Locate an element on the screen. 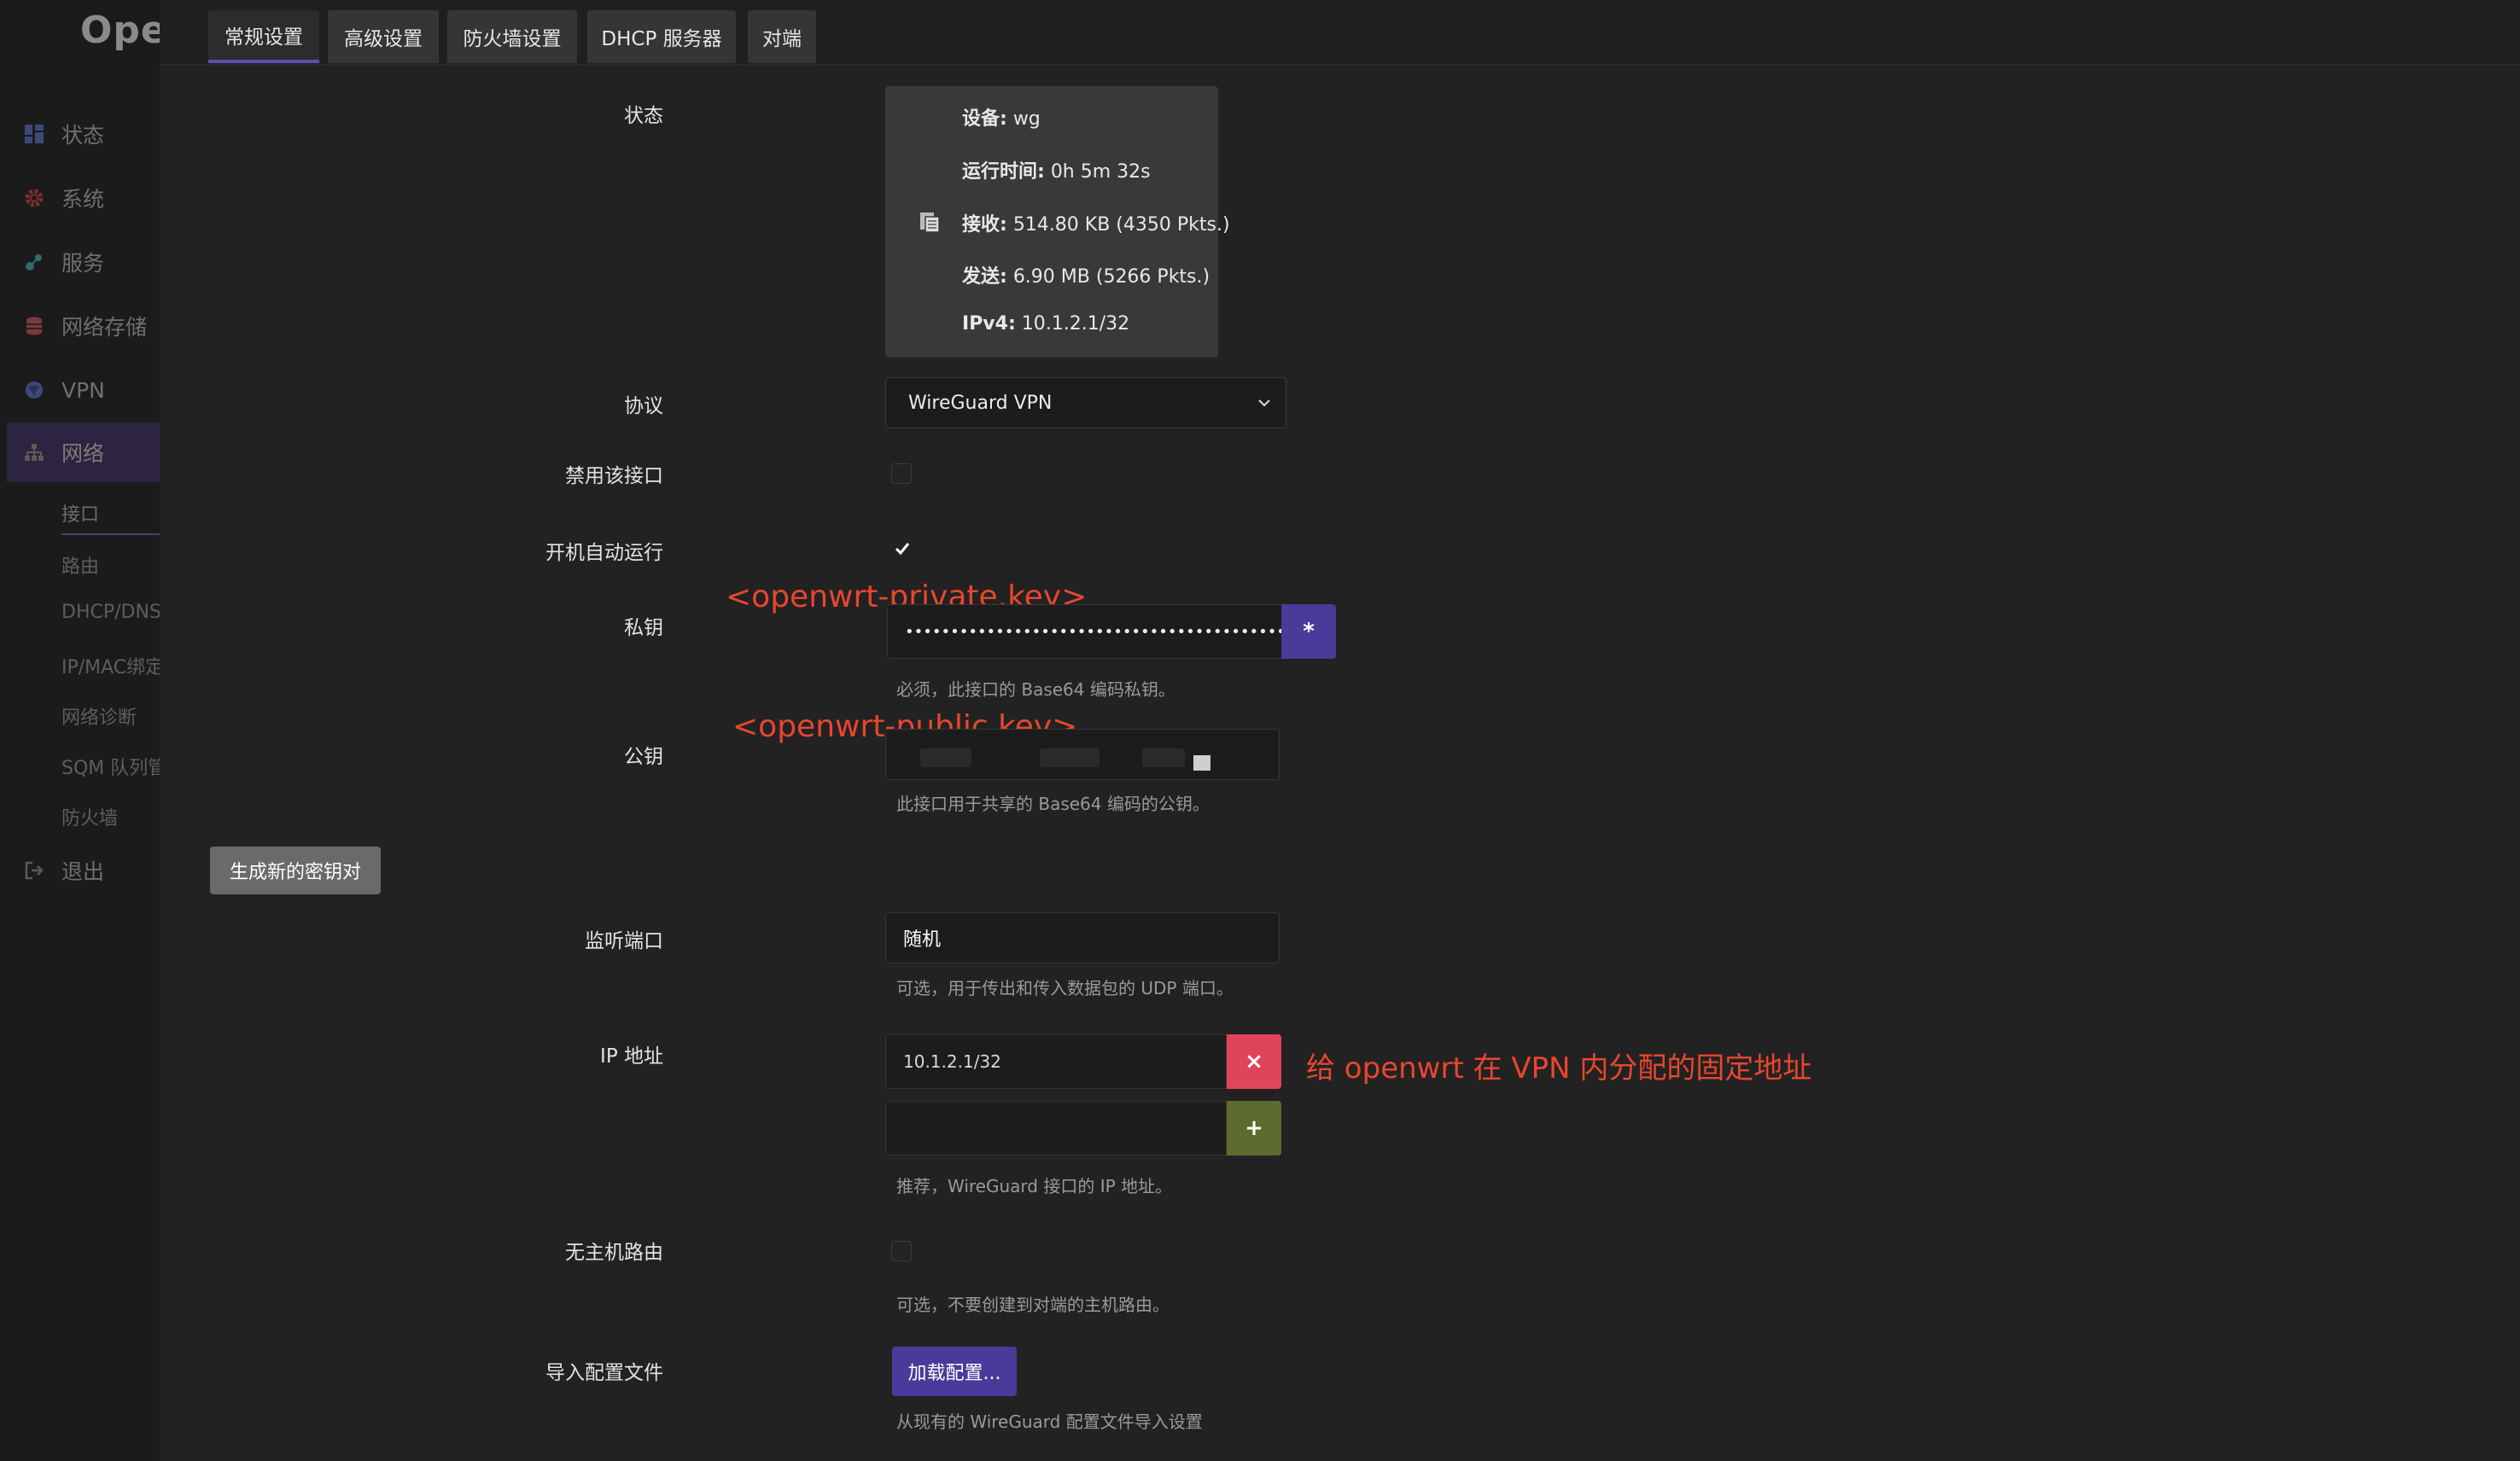 The width and height of the screenshot is (2520, 1461). no-host-route-help: 可选，不要创建到对端的主机路由。 is located at coordinates (1033, 1305).